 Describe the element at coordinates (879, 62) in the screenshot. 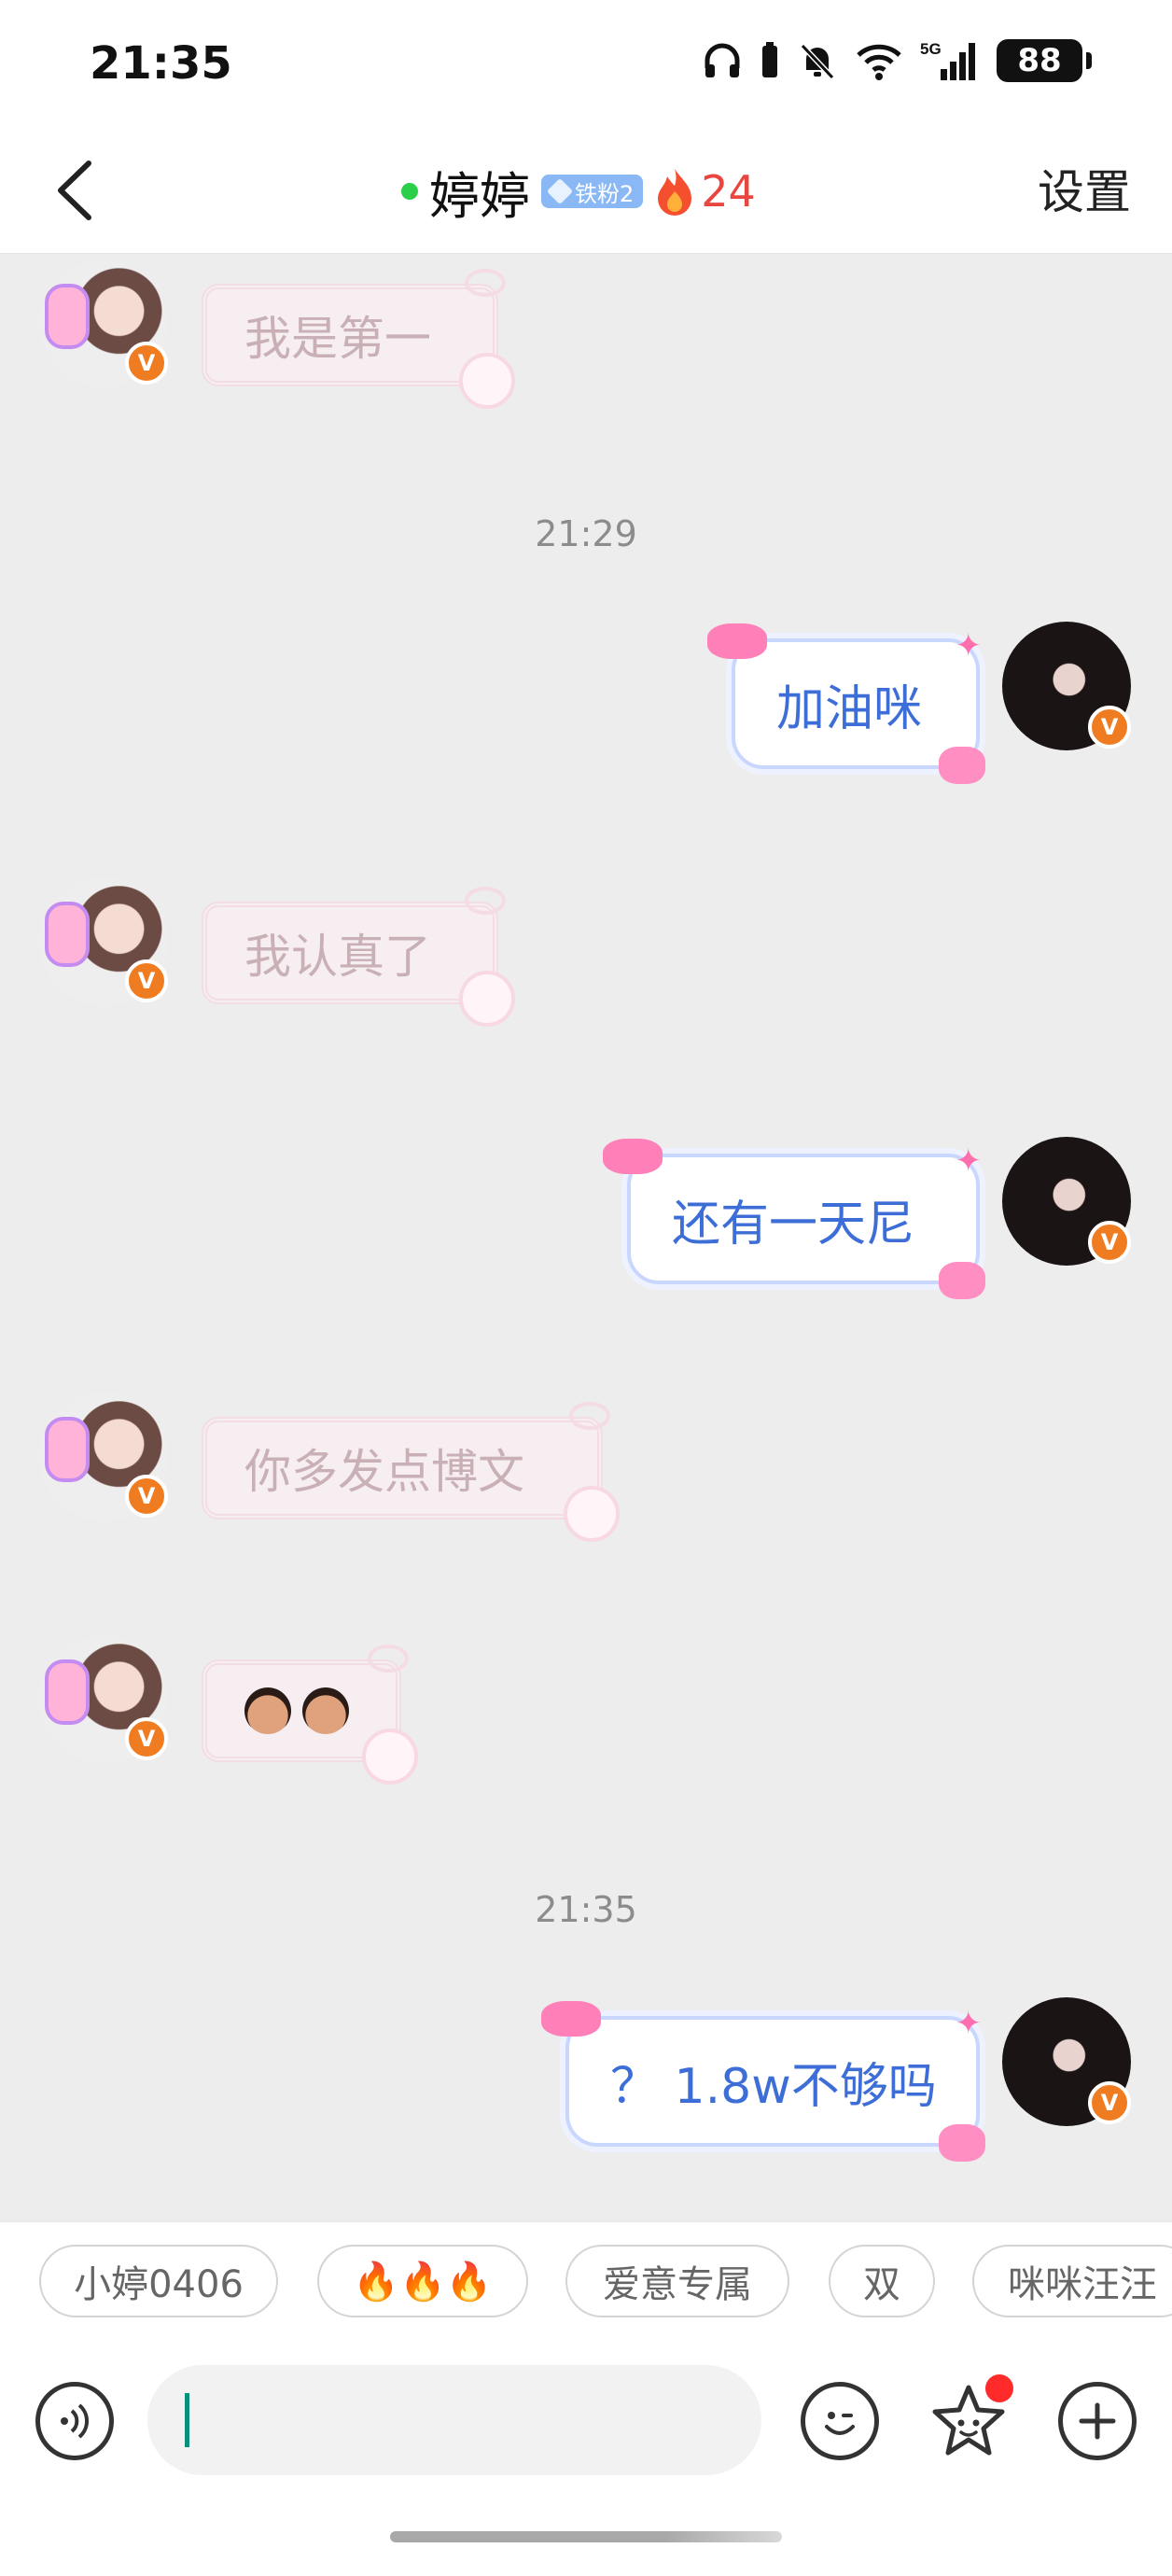

I see `wifi-icon` at that location.